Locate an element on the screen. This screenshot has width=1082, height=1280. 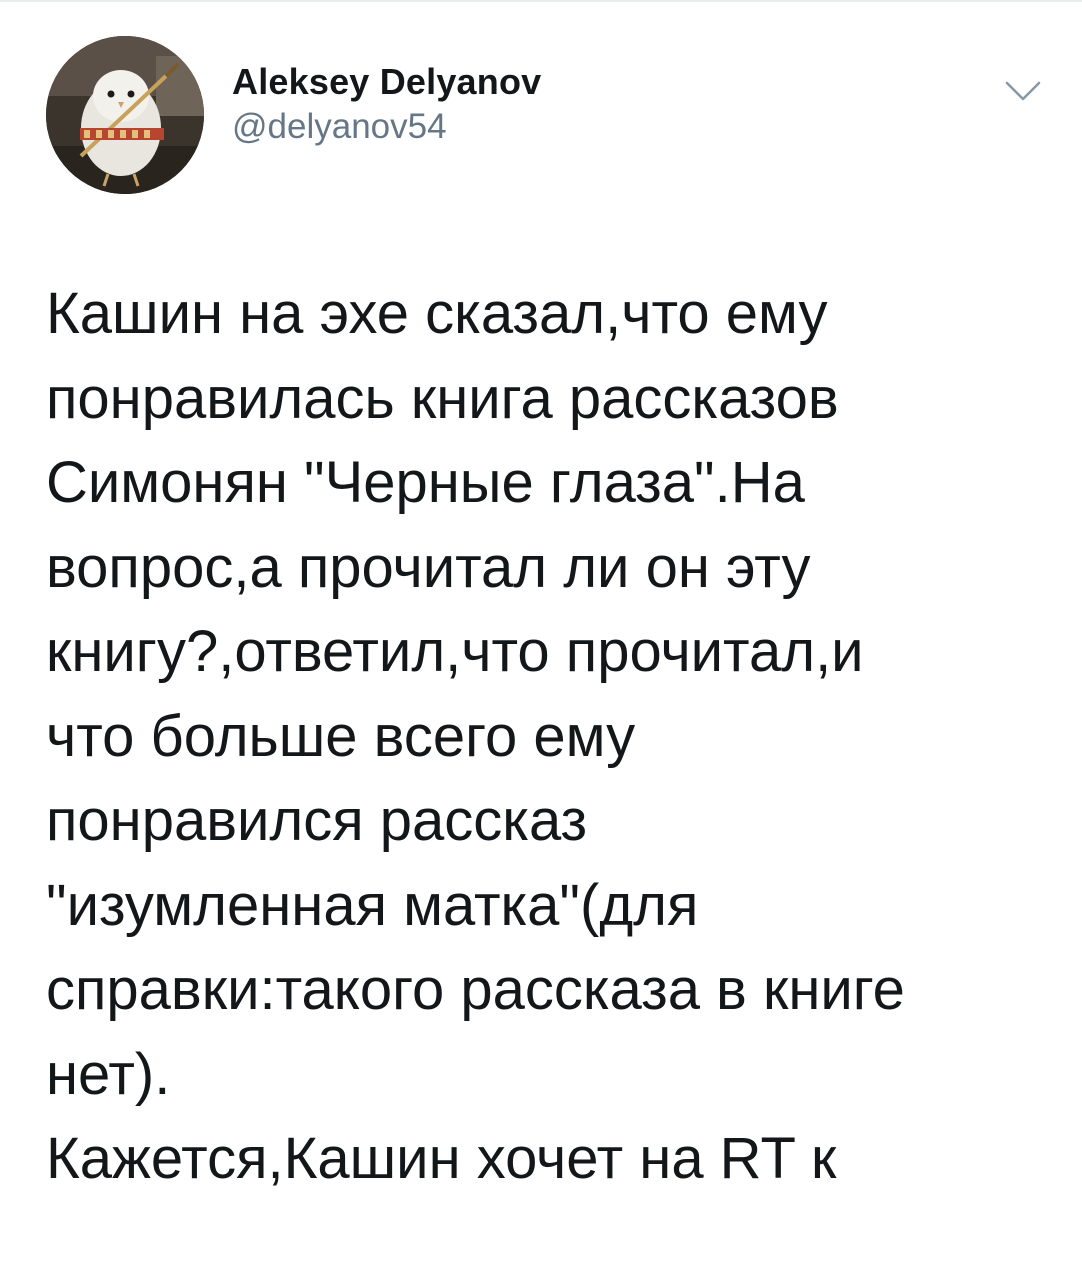
chevron-down-icon is located at coordinates (1023, 91).